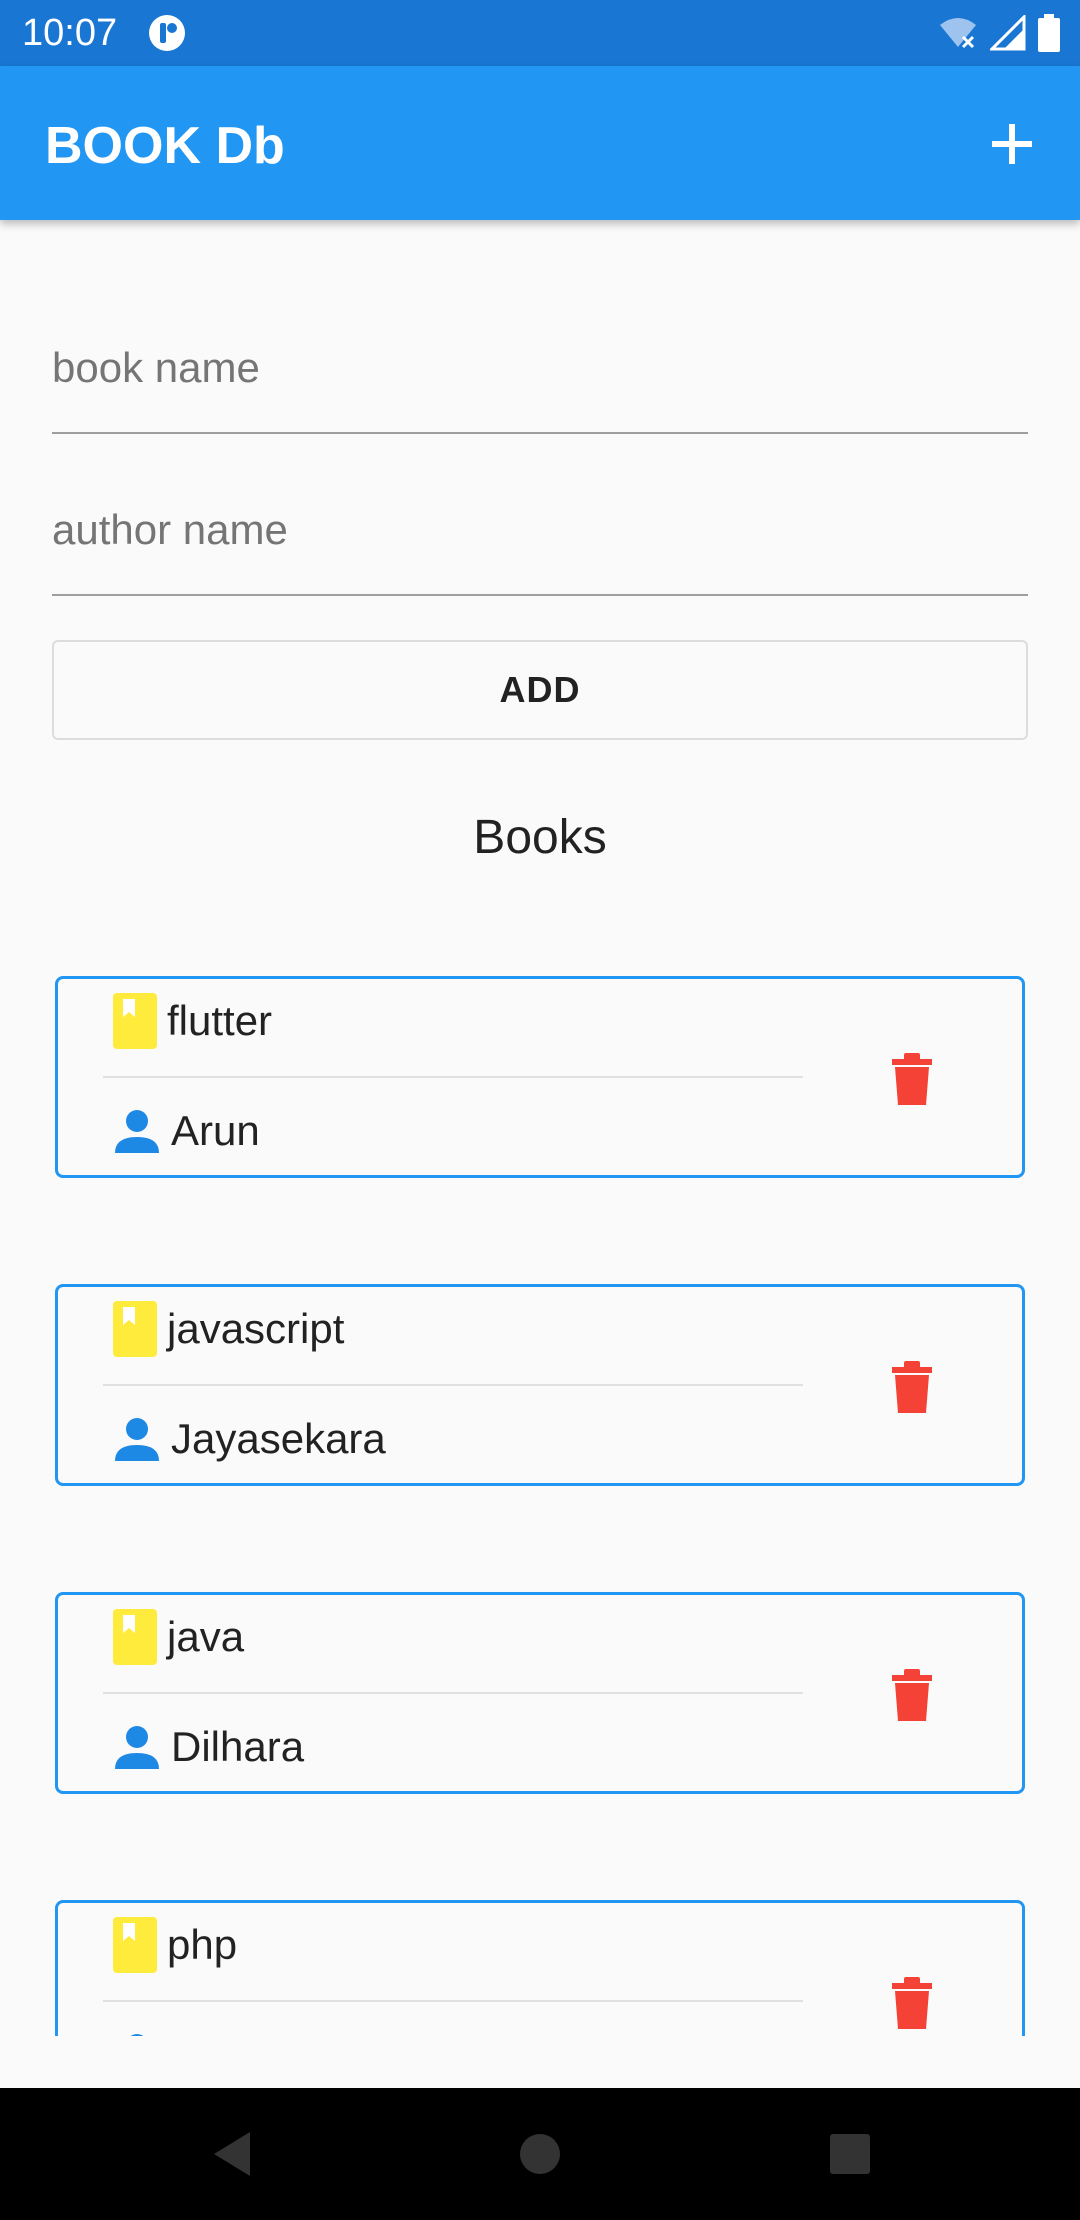  I want to click on author-name-field, so click(540, 540).